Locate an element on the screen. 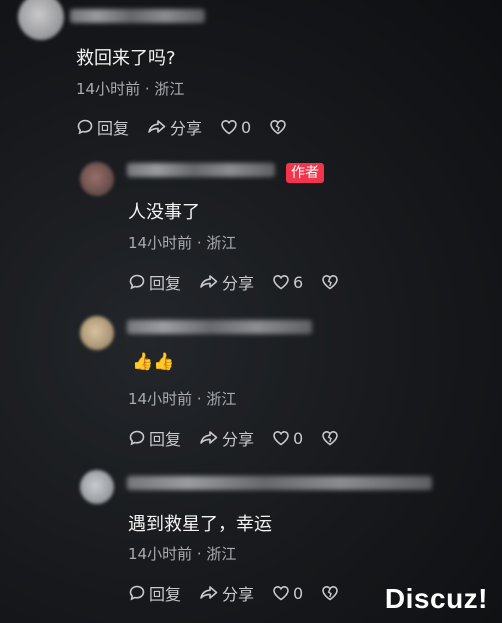 Image resolution: width=502 pixels, height=623 pixels. like-button: 6 is located at coordinates (287, 282).